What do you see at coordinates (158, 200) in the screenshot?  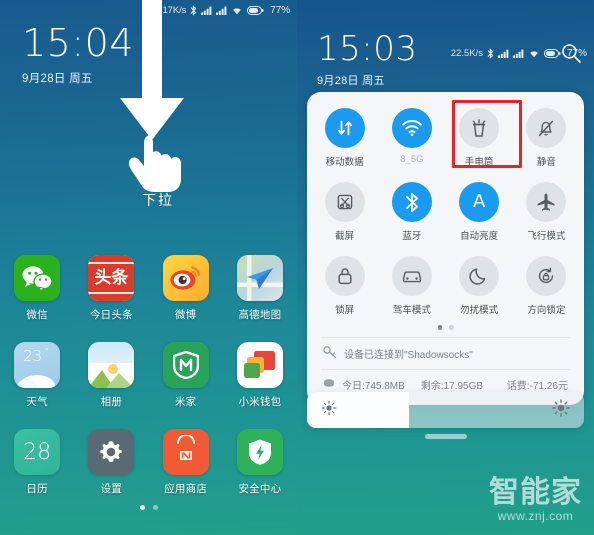 I see `gesture-hint-label: 下拉` at bounding box center [158, 200].